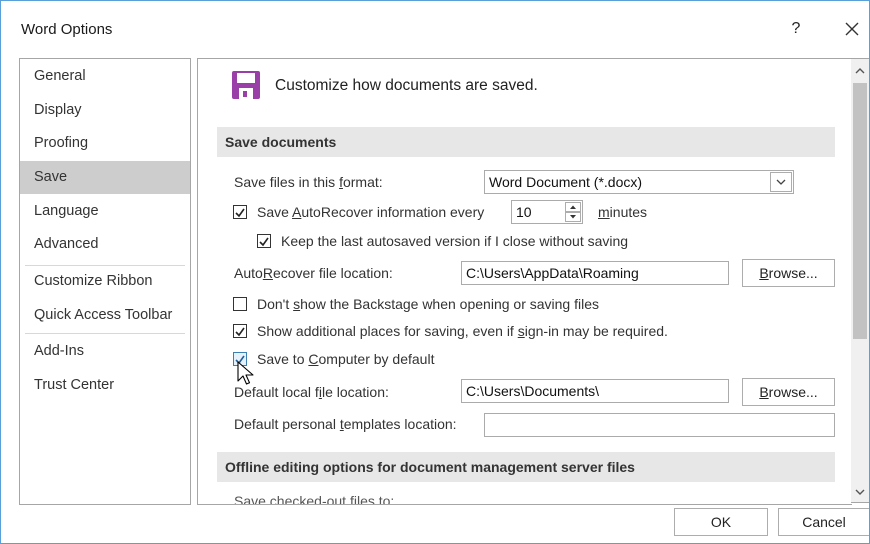 Image resolution: width=870 pixels, height=544 pixels. Describe the element at coordinates (860, 211) in the screenshot. I see `scrollbar-thumb` at that location.